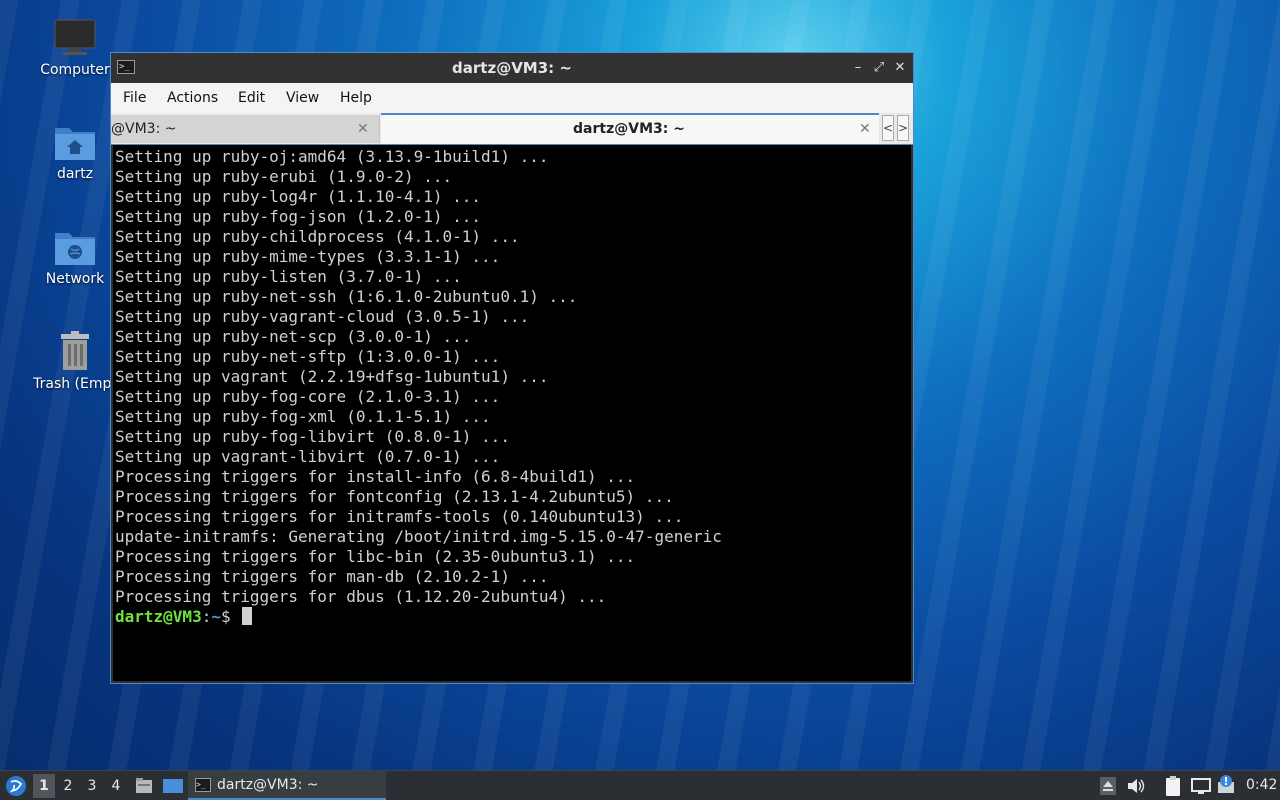 This screenshot has width=1280, height=800. I want to click on terminal-app-icon: >_, so click(203, 785).